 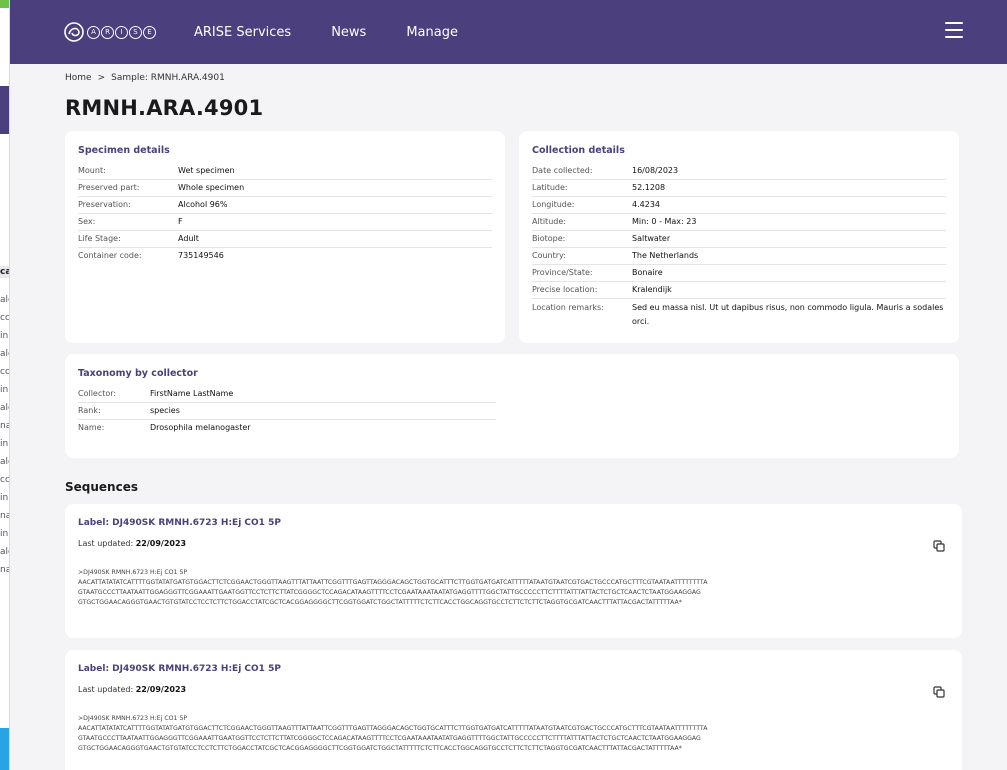 What do you see at coordinates (287, 428) in the screenshot?
I see `taxonomy-row: Name: Drosophila melanogaster` at bounding box center [287, 428].